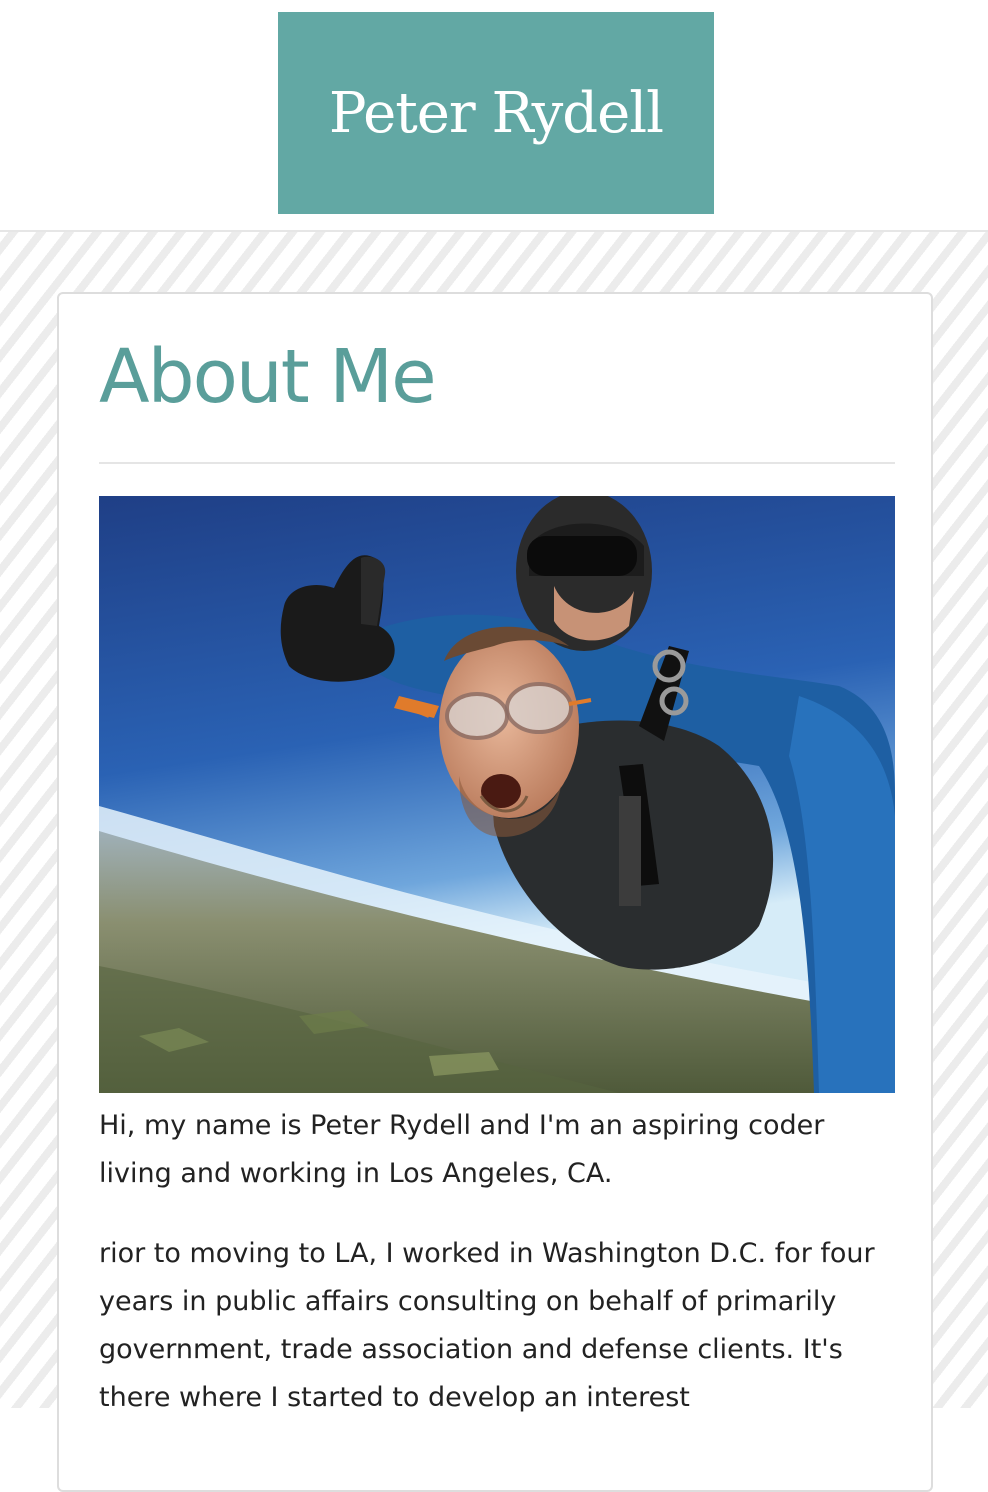 The width and height of the screenshot is (988, 1492). Describe the element at coordinates (497, 463) in the screenshot. I see `heading-divider` at that location.